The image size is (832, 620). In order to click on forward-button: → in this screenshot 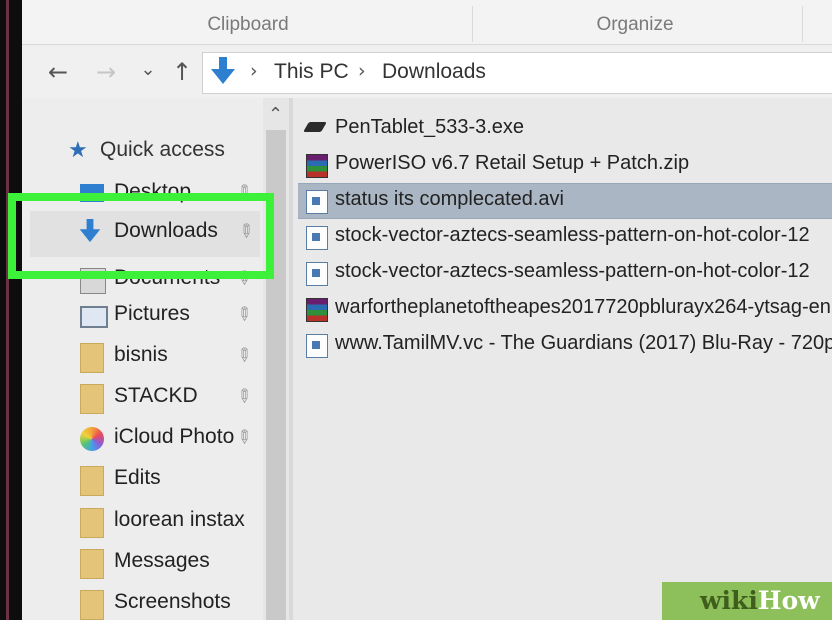, I will do `click(106, 72)`.